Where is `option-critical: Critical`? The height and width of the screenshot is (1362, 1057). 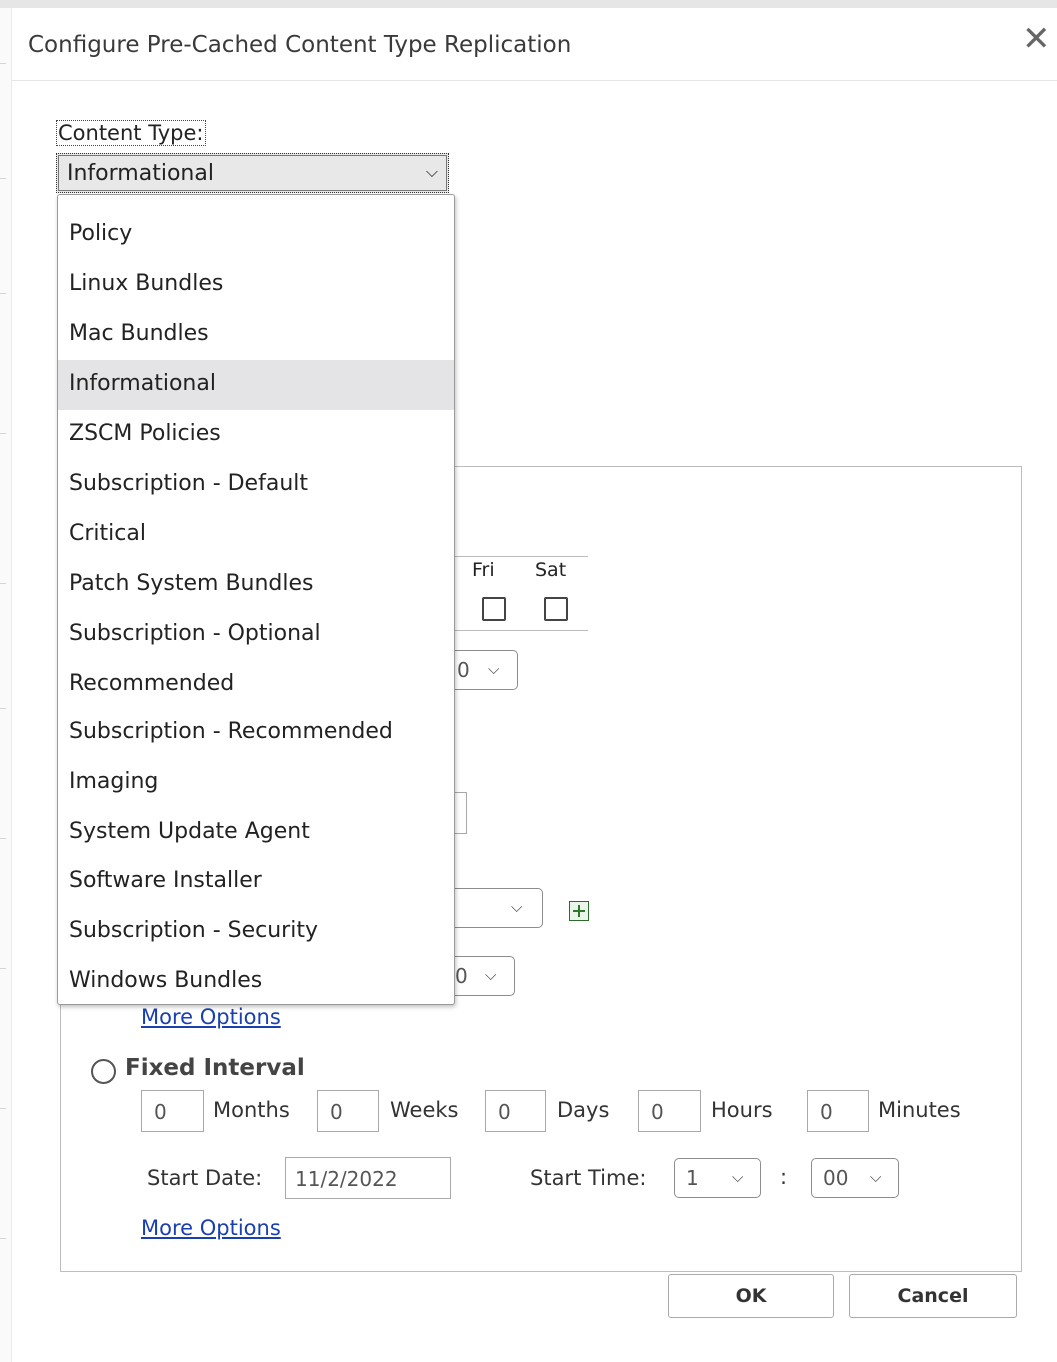
option-critical: Critical is located at coordinates (256, 535).